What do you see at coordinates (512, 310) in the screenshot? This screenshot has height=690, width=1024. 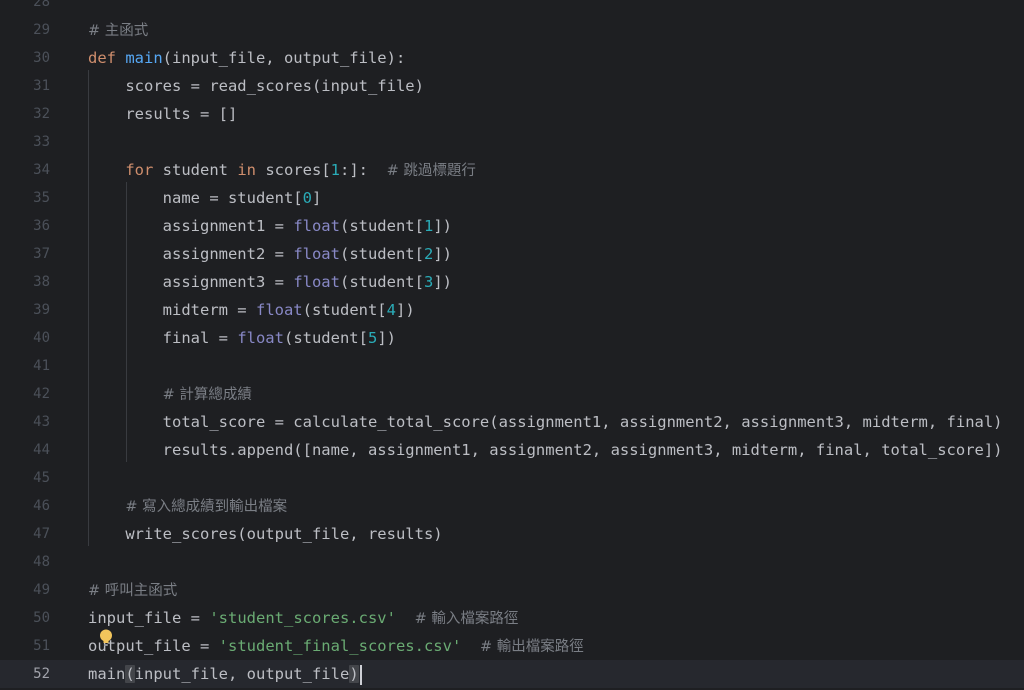 I see `code-line: 39 midterm = float(student[4])` at bounding box center [512, 310].